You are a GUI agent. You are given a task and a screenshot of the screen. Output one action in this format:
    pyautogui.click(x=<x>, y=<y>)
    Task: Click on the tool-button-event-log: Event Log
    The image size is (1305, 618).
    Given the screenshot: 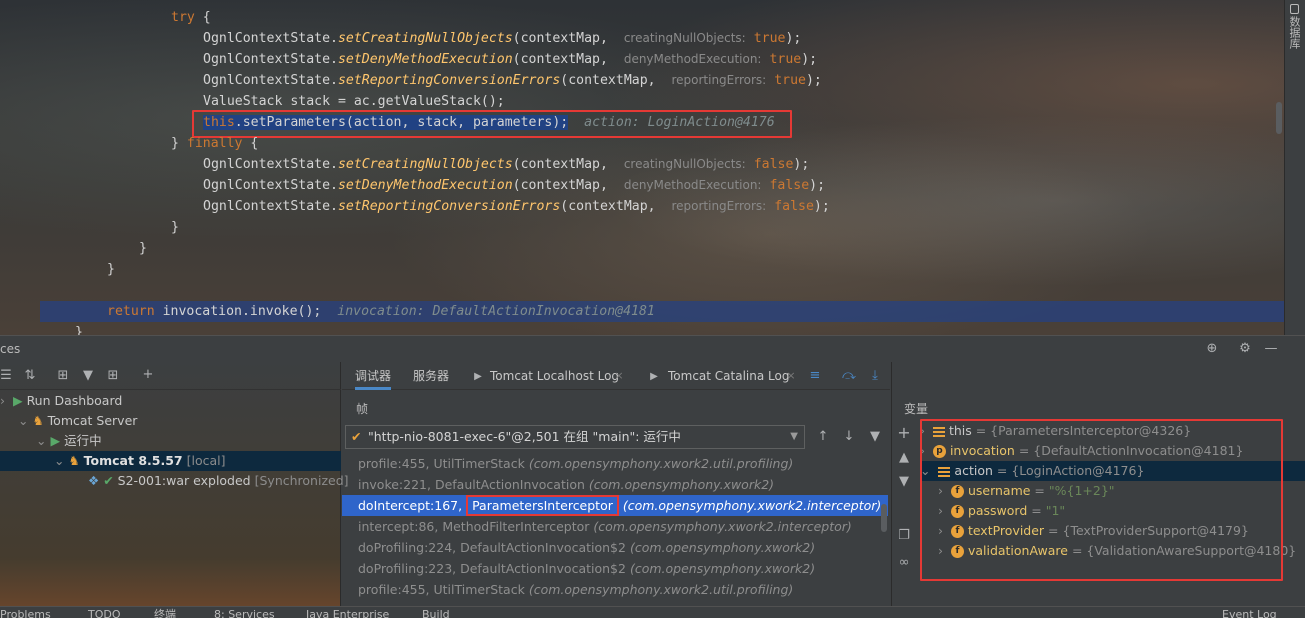 What is the action you would take?
    pyautogui.click(x=1249, y=613)
    